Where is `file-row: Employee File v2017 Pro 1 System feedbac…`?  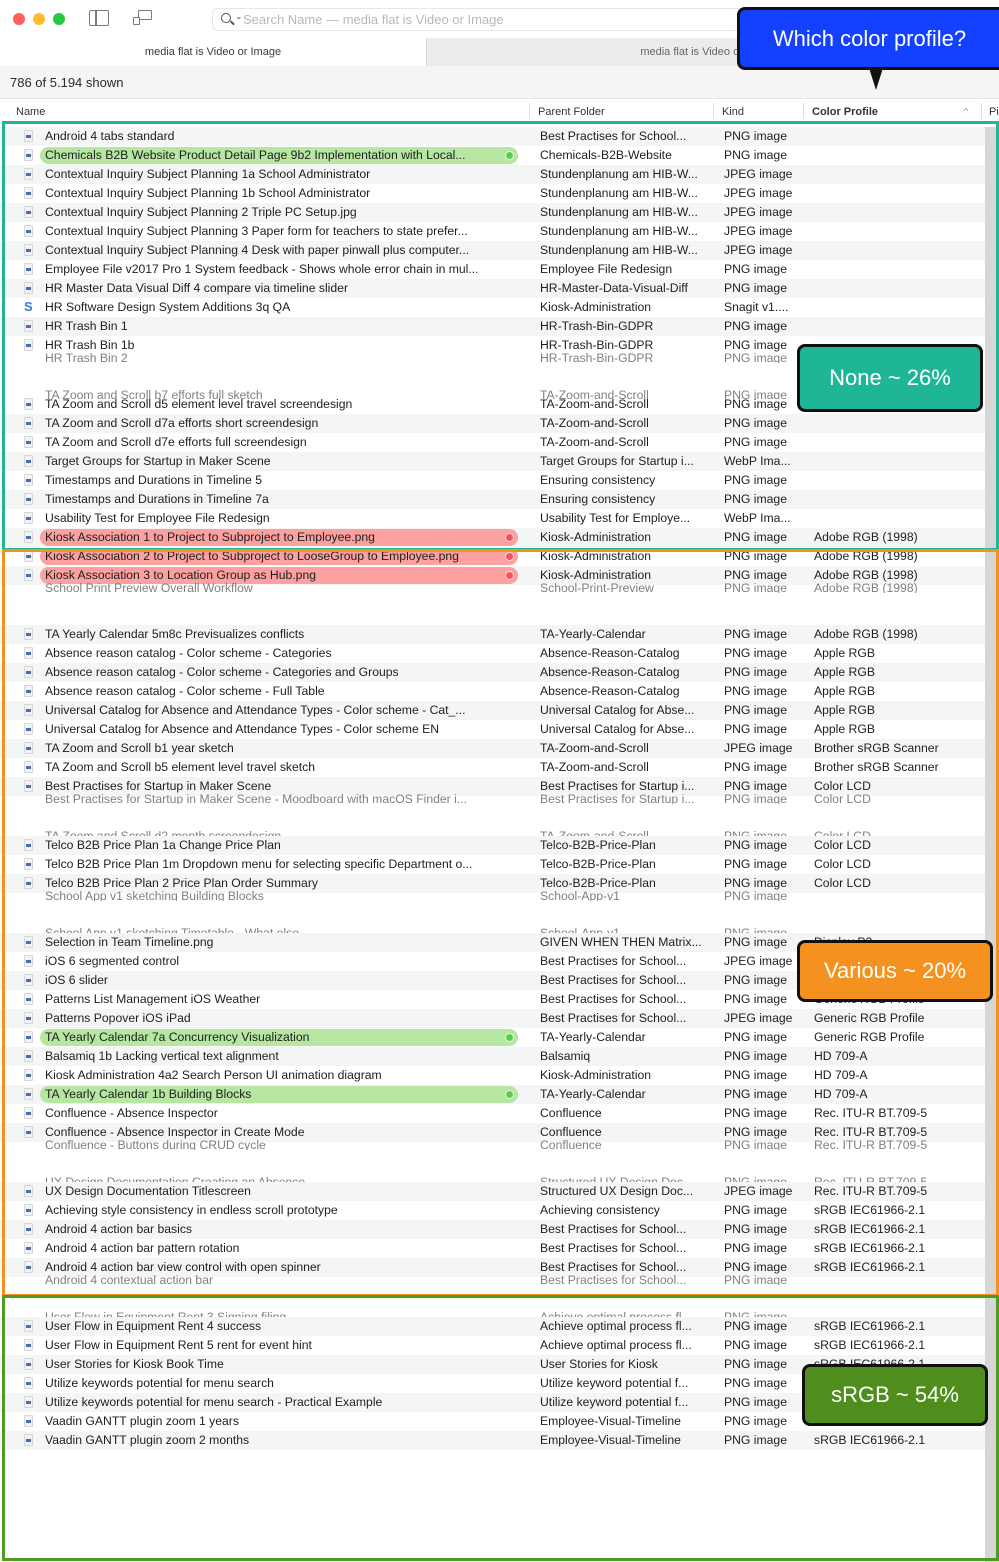
file-row: Employee File v2017 Pro 1 System feedbac… is located at coordinates (492, 269).